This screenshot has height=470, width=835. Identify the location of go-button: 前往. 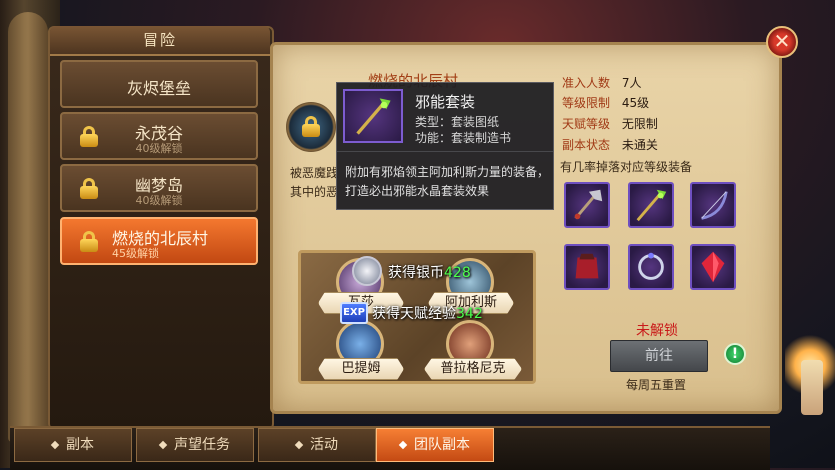
(659, 356).